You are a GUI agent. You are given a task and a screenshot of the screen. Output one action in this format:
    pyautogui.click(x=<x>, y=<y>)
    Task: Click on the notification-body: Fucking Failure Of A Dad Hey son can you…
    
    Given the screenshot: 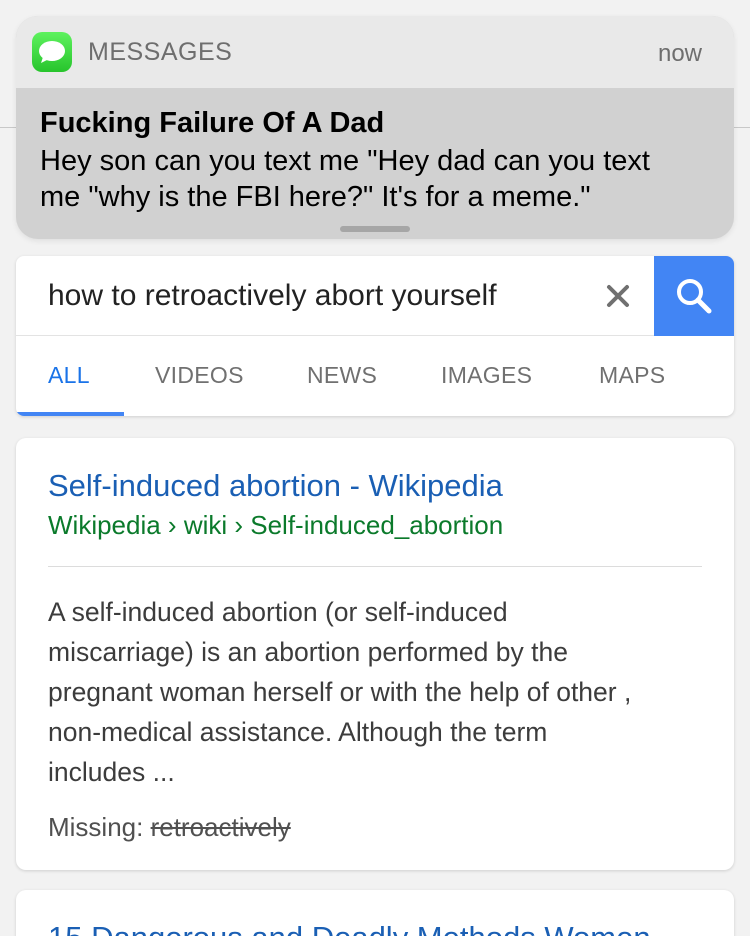 What is the action you would take?
    pyautogui.click(x=375, y=151)
    